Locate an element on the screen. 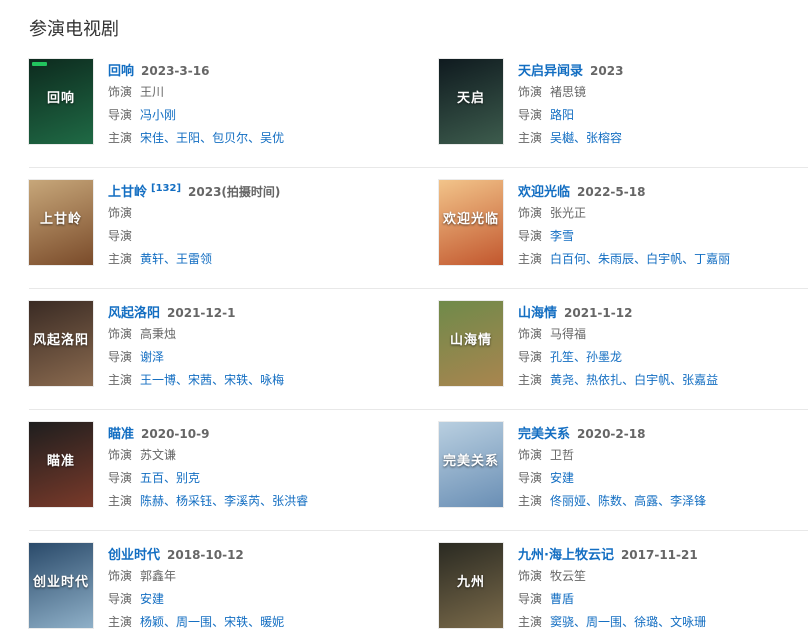  series-title-link: 上甘岭 is located at coordinates (127, 192).